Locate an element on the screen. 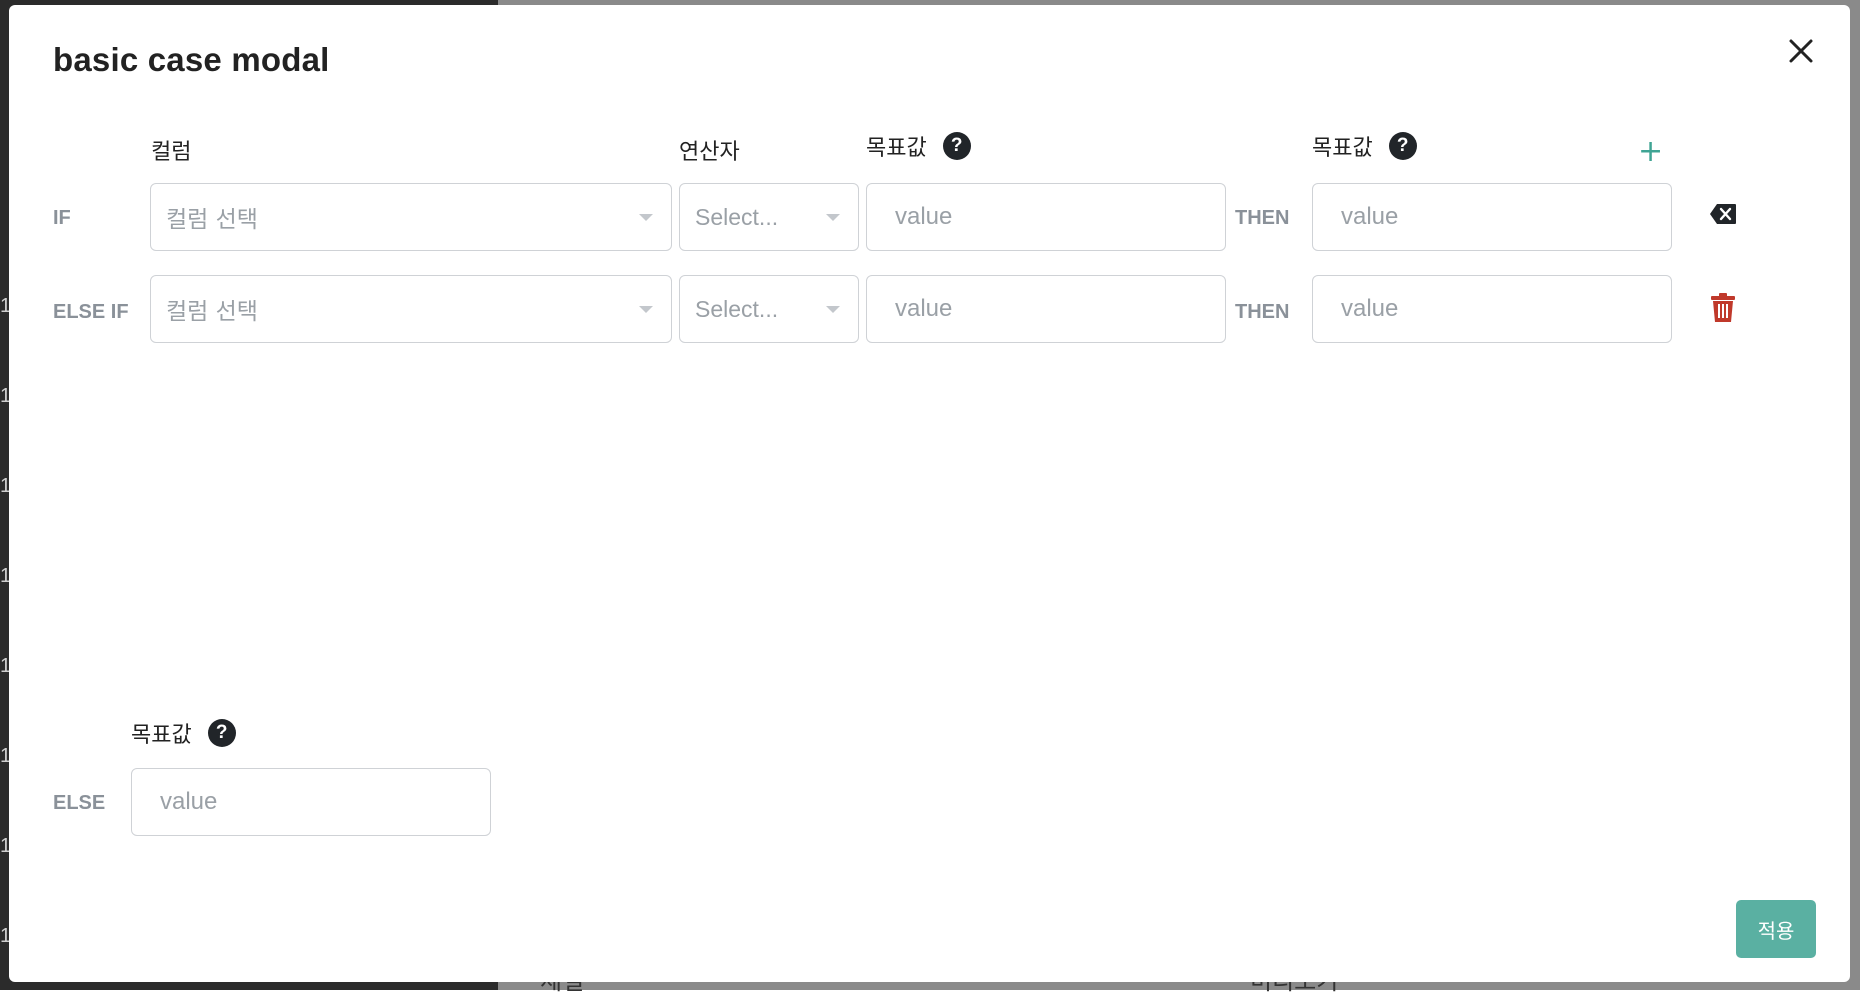 This screenshot has height=996, width=1860. target-value-header: 목표값 ? is located at coordinates (918, 146).